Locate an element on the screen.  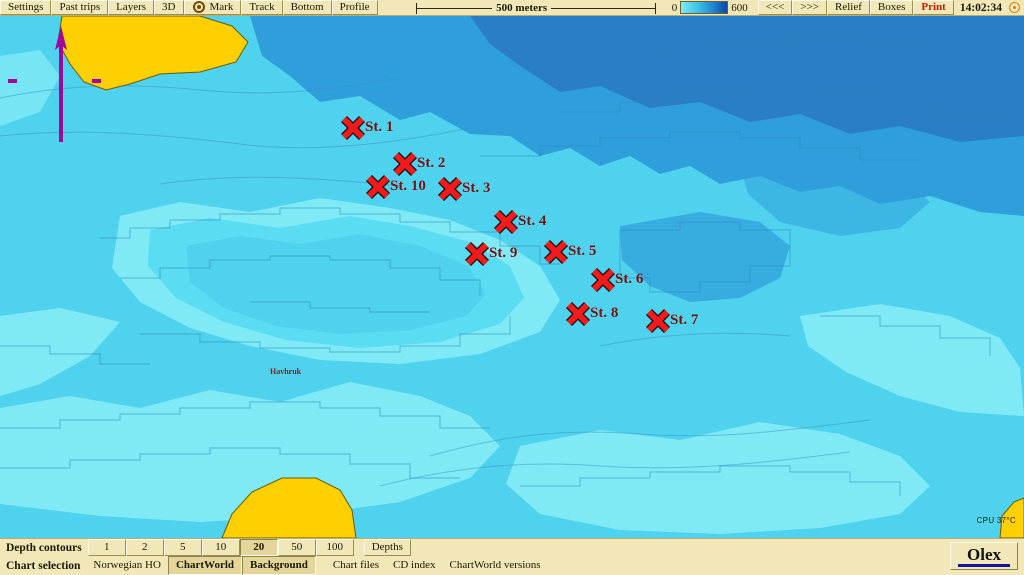
profile-button: Profile is located at coordinates (354, 7).